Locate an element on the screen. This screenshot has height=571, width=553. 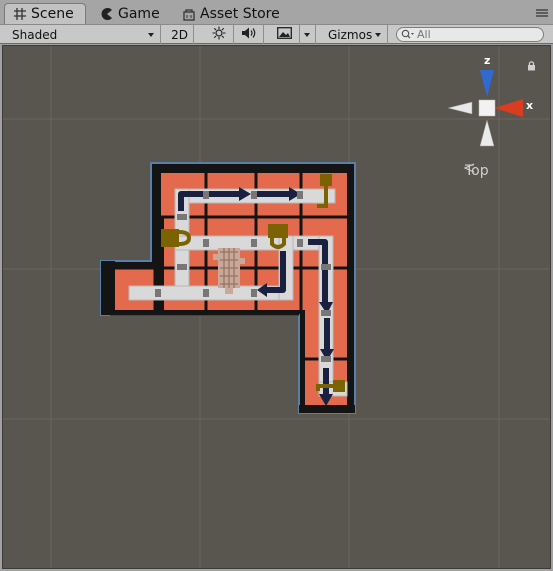
orientation-gizmo is located at coordinates (485, 108).